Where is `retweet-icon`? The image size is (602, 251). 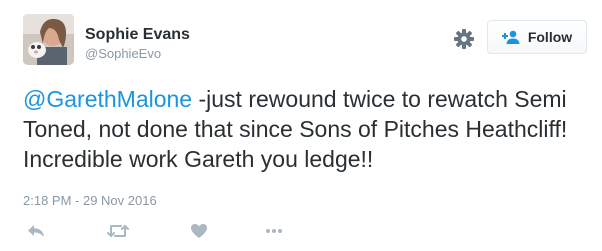 retweet-icon is located at coordinates (118, 231).